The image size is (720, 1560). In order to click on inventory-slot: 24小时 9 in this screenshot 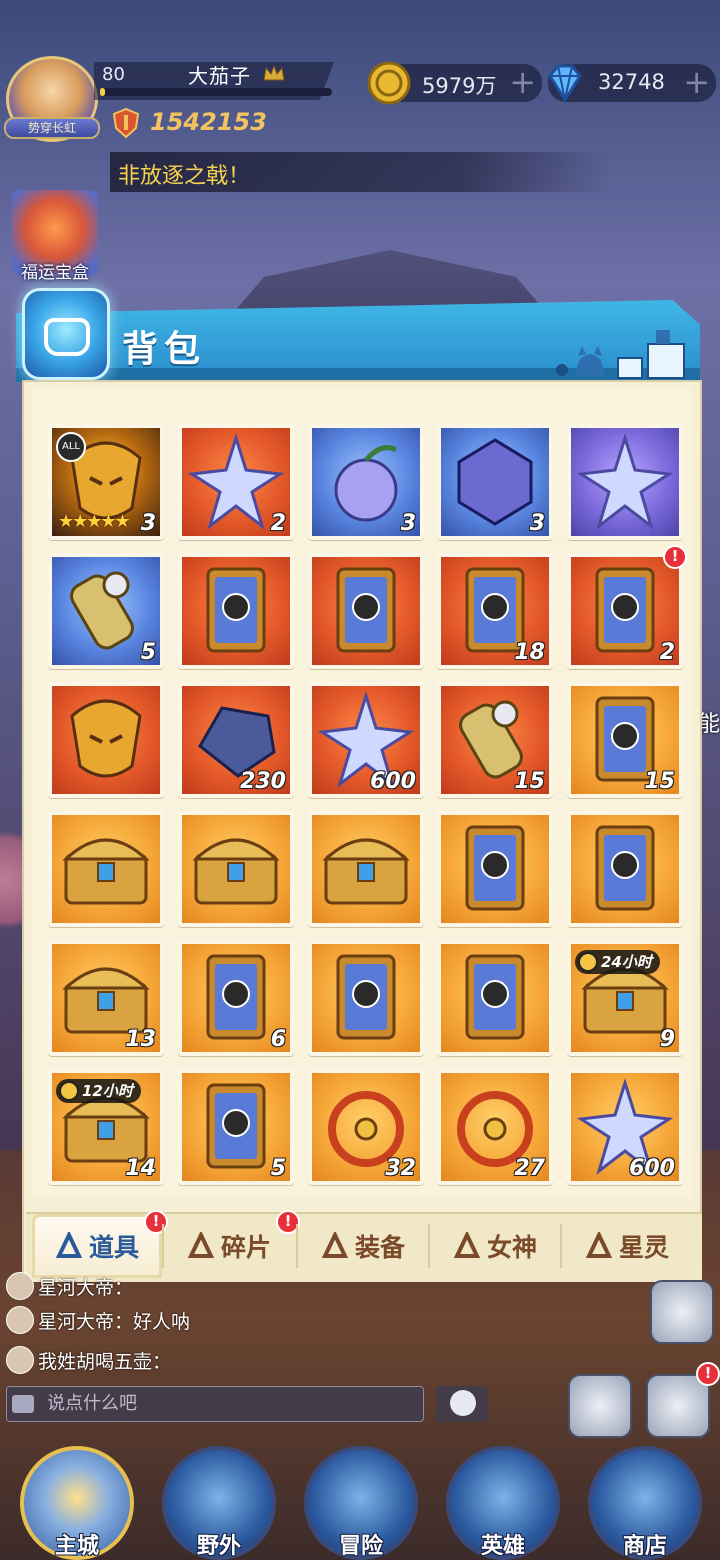, I will do `click(625, 998)`.